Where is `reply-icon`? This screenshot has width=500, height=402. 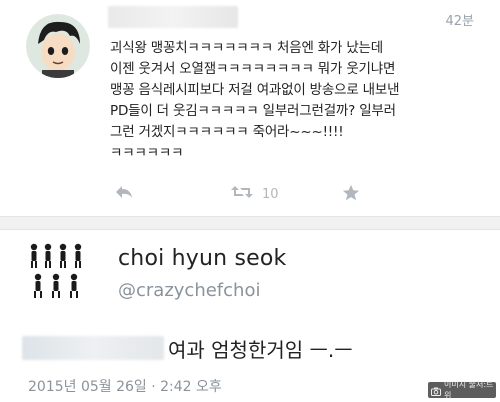
reply-icon is located at coordinates (124, 194).